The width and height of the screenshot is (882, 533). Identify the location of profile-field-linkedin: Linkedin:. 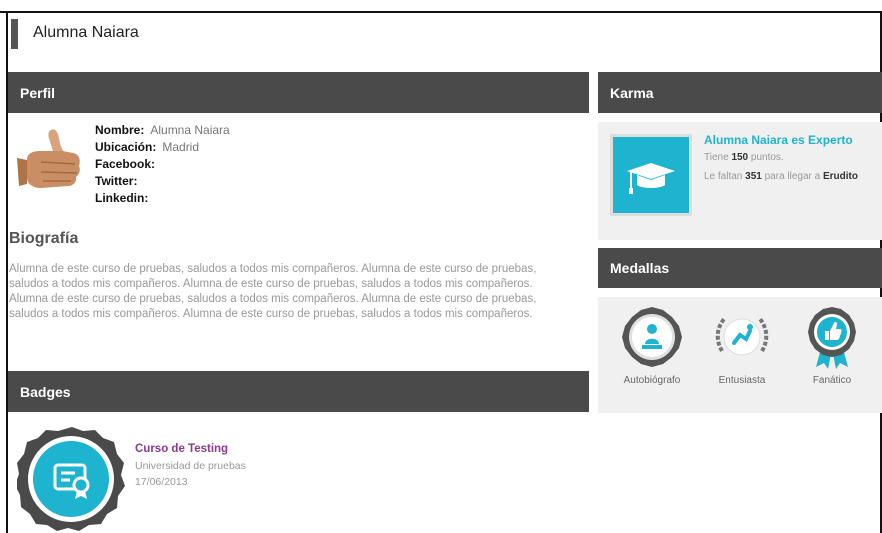
(162, 198).